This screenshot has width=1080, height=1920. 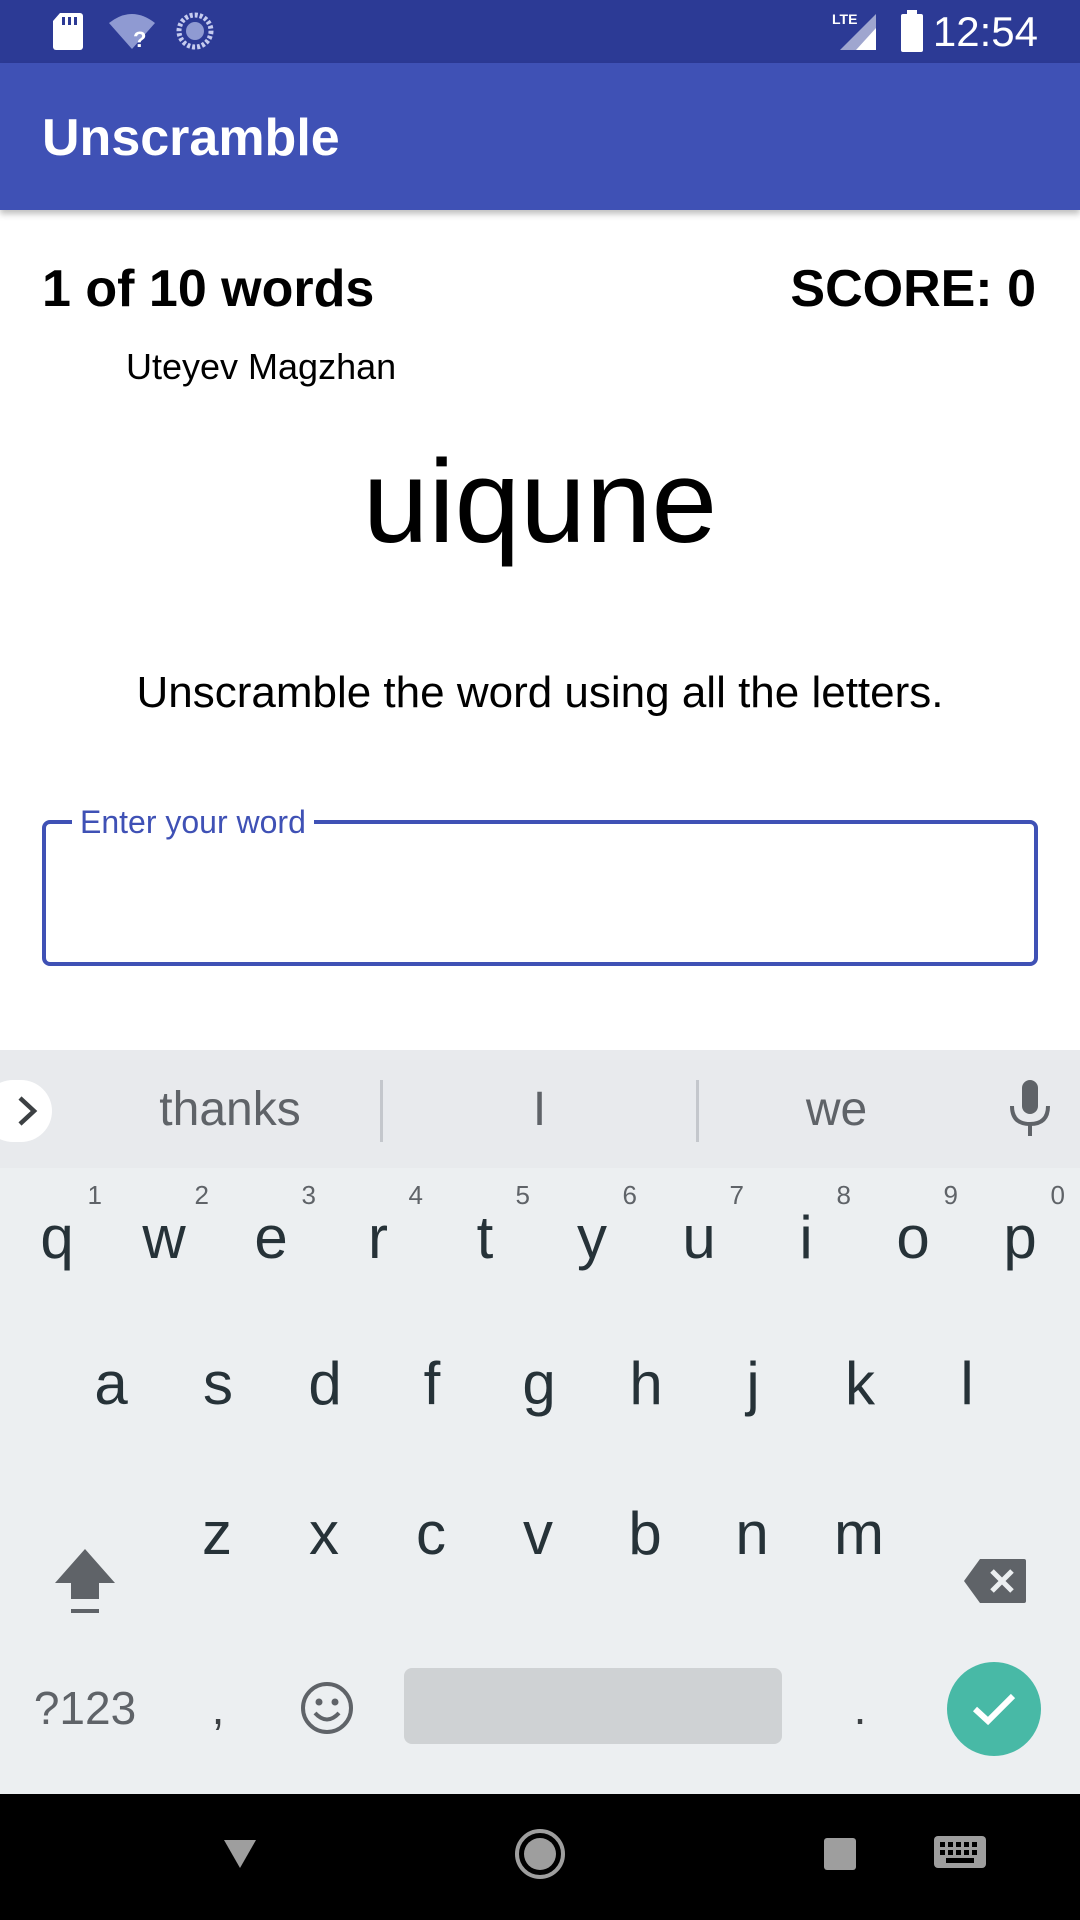 I want to click on key-c: c, so click(x=431, y=1533).